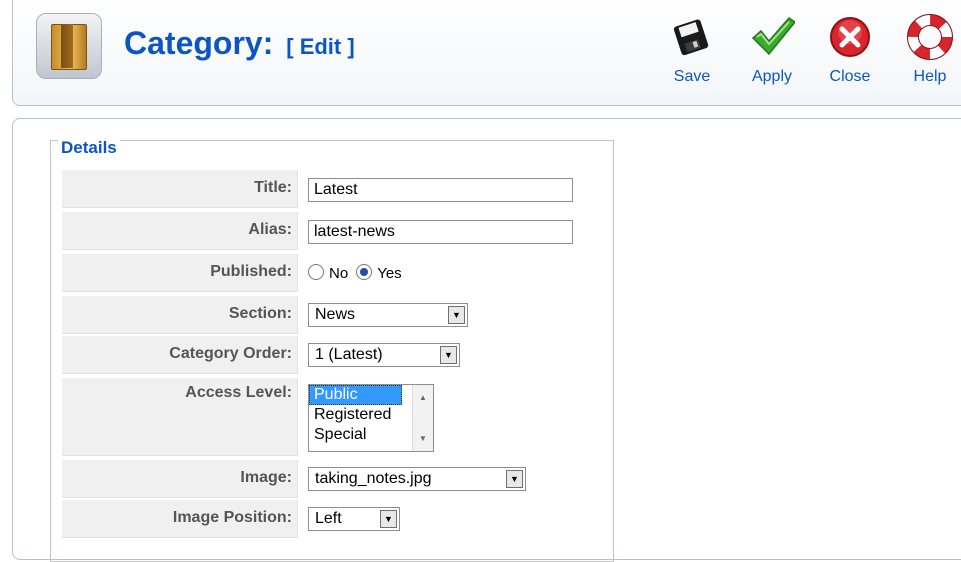  What do you see at coordinates (320, 46) in the screenshot?
I see `page-subtitle: [ Edit ]` at bounding box center [320, 46].